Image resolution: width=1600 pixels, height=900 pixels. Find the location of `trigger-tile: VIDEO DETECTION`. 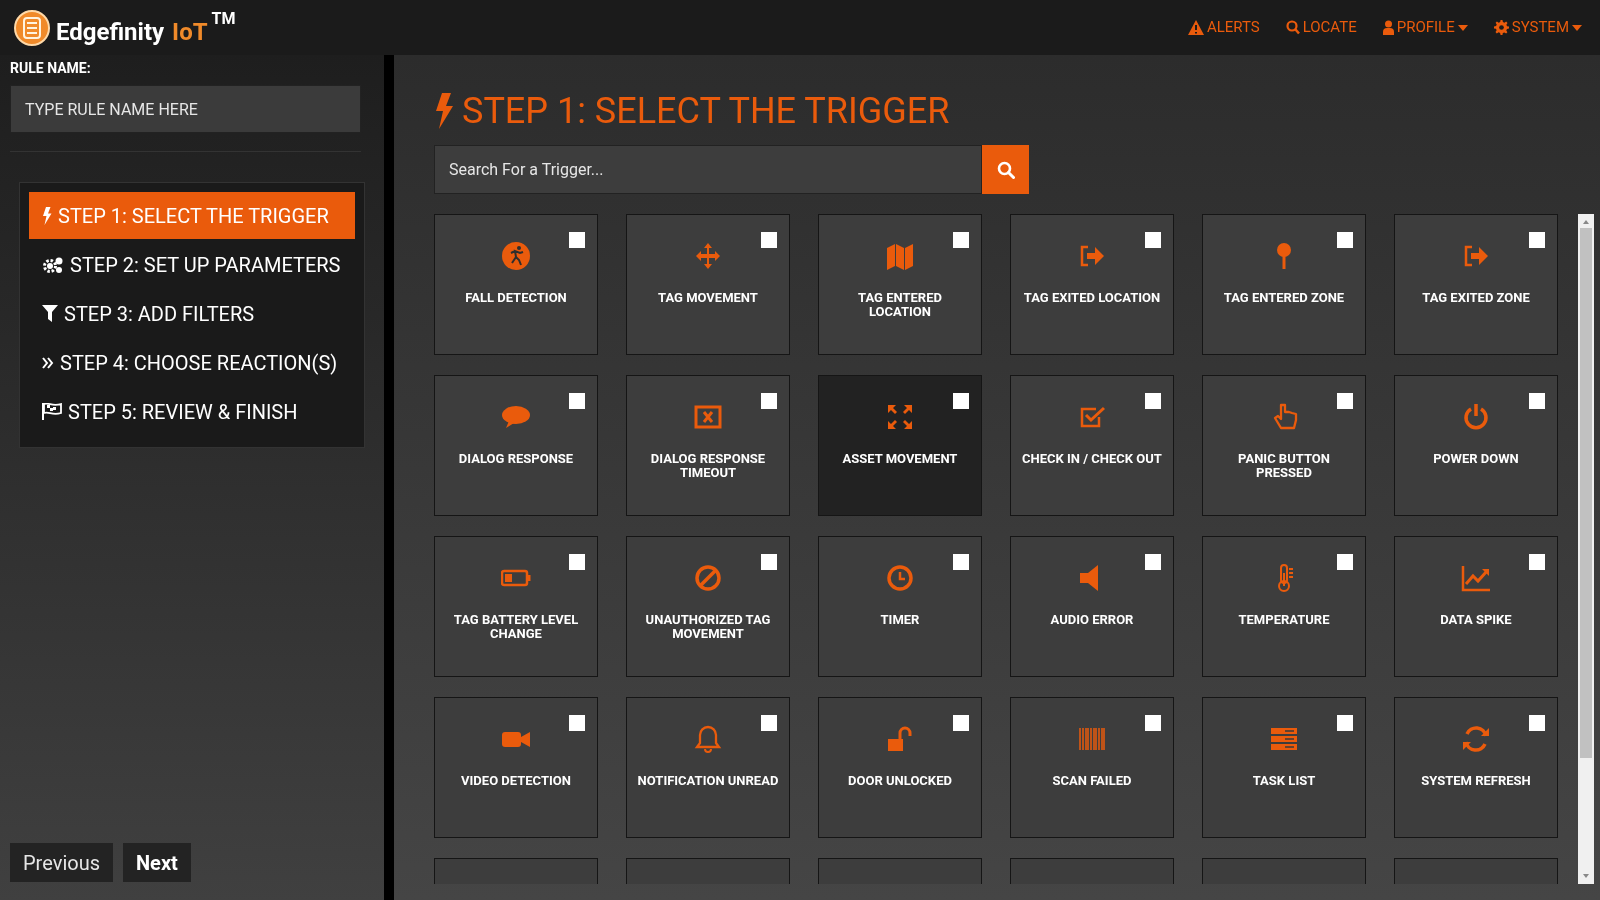

trigger-tile: VIDEO DETECTION is located at coordinates (516, 767).